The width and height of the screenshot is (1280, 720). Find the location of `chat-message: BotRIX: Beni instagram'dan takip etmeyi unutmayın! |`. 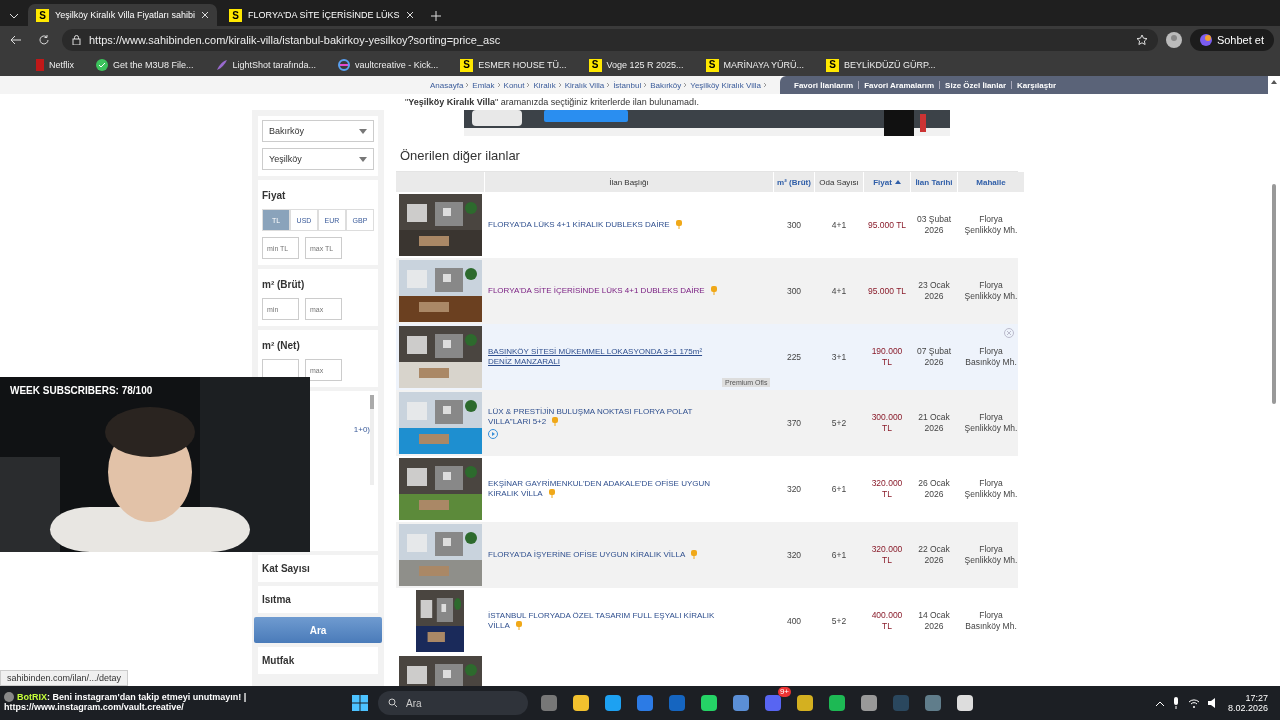

chat-message: BotRIX: Beni instagram'dan takip etmeyi unutmayın! | is located at coordinates (132, 697).